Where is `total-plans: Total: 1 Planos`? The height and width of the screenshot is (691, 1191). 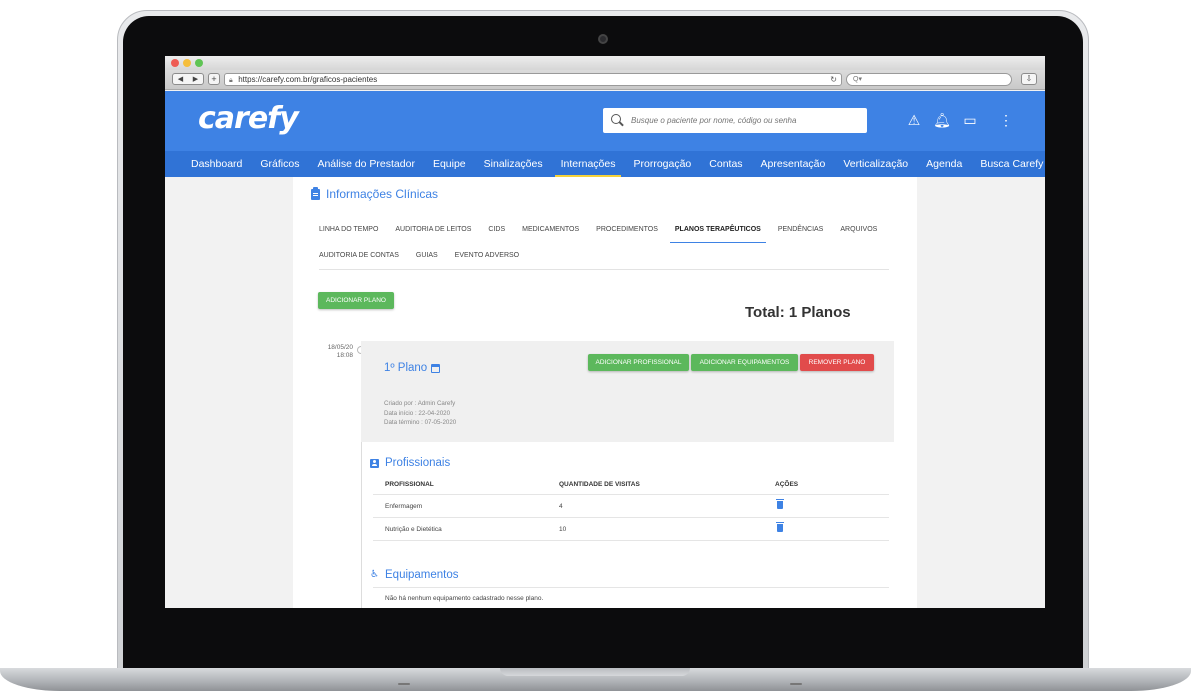 total-plans: Total: 1 Planos is located at coordinates (798, 312).